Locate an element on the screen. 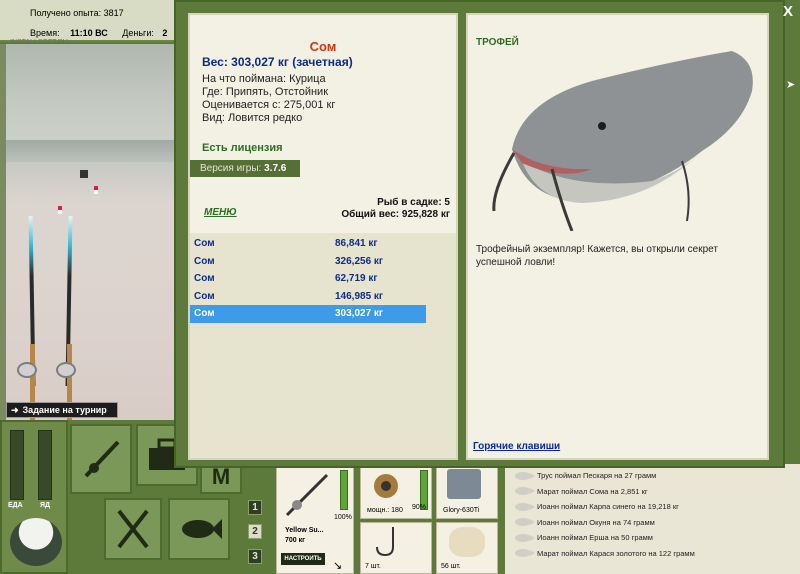 This screenshot has width=800, height=574. catch-weight: 62,719 кг is located at coordinates (356, 279).